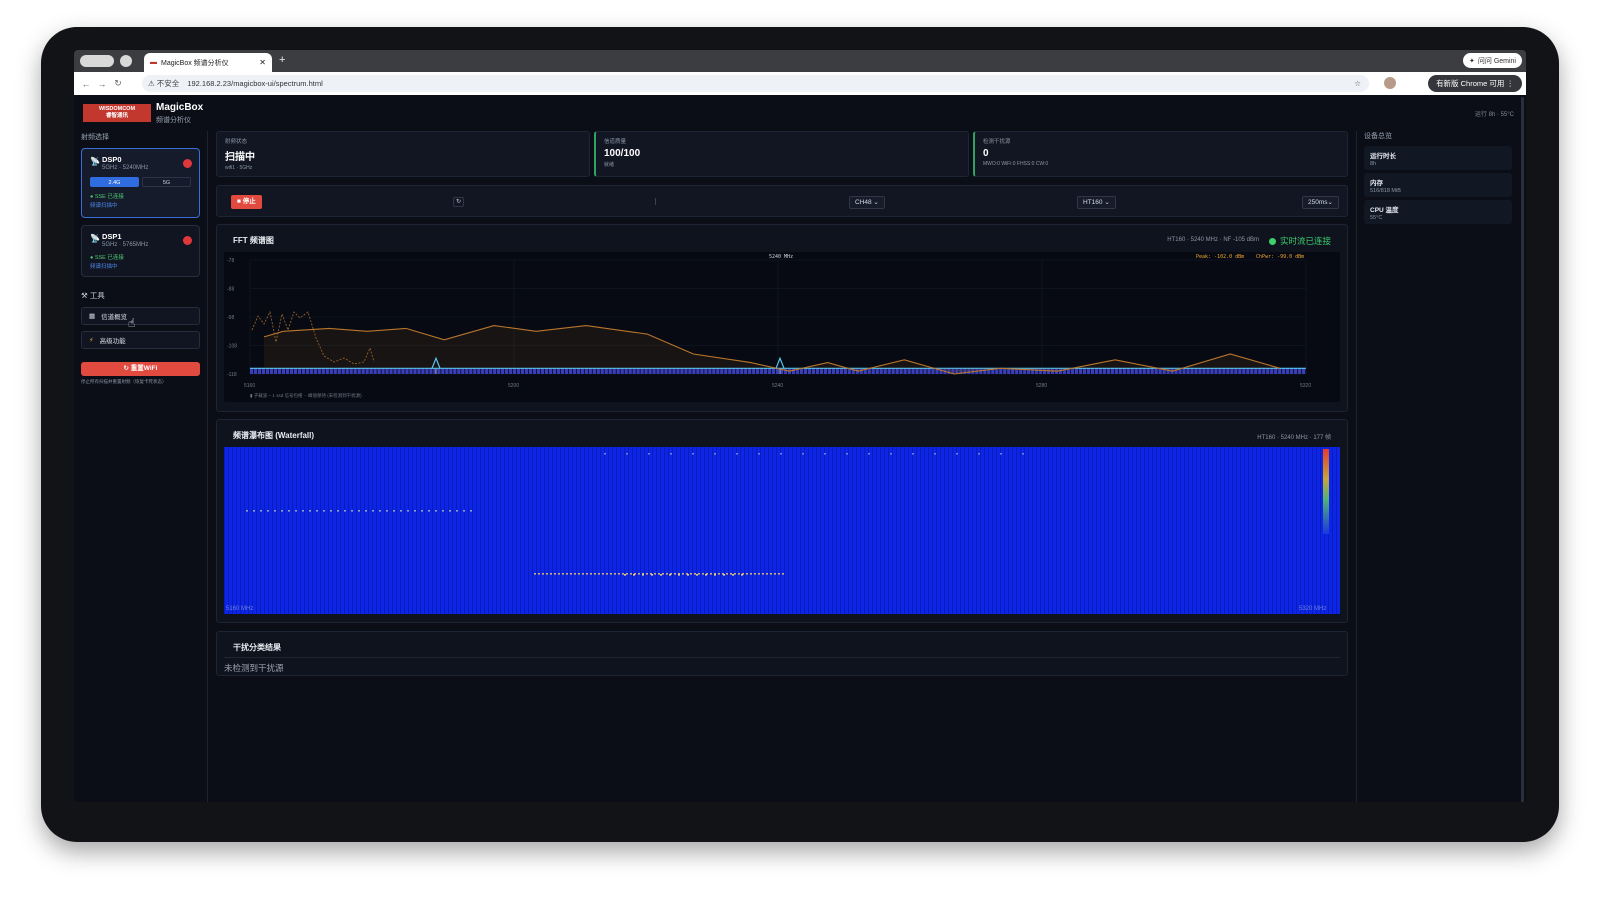  I want to click on tab-list-control, so click(126, 61).